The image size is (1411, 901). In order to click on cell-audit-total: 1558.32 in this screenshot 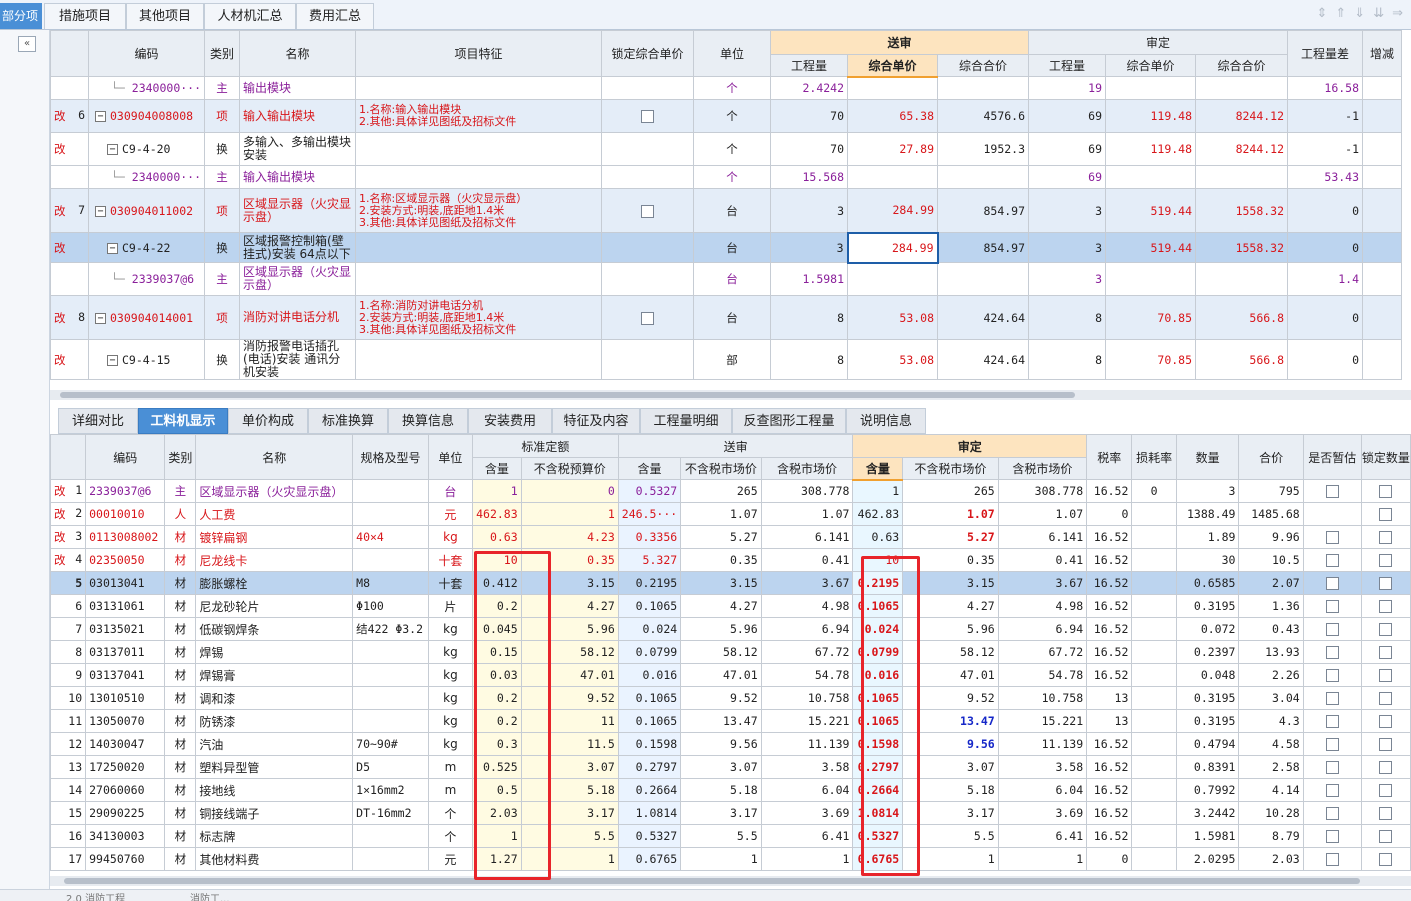, I will do `click(1242, 247)`.